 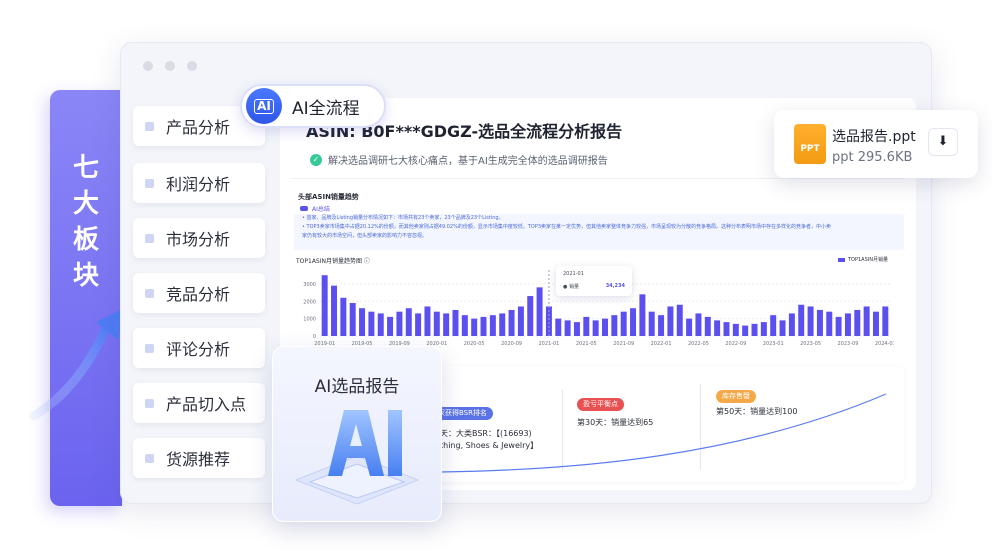 I want to click on file-name: 选品报告.ppt, so click(x=874, y=137).